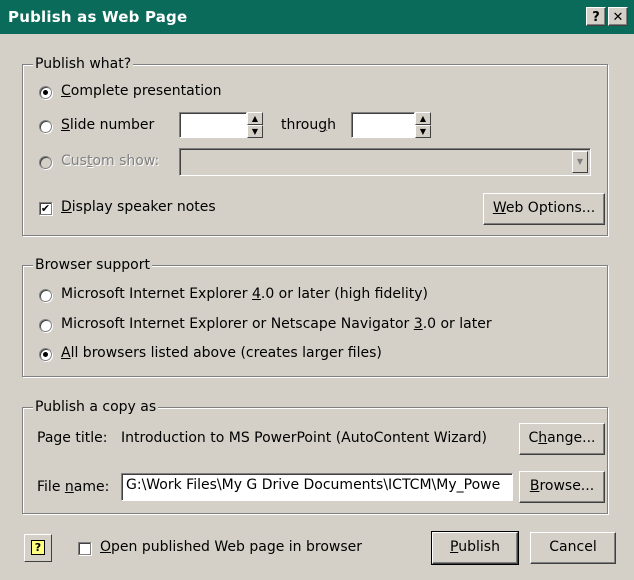 This screenshot has width=634, height=580. I want to click on question-mark-icon: ?, so click(596, 17).